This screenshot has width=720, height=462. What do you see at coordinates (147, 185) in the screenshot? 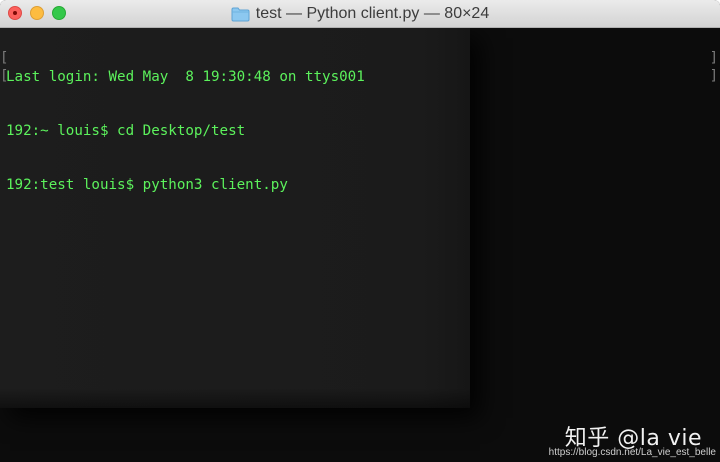
I see `terminal-line-python: 192:test louis$ python3 client.py` at bounding box center [147, 185].